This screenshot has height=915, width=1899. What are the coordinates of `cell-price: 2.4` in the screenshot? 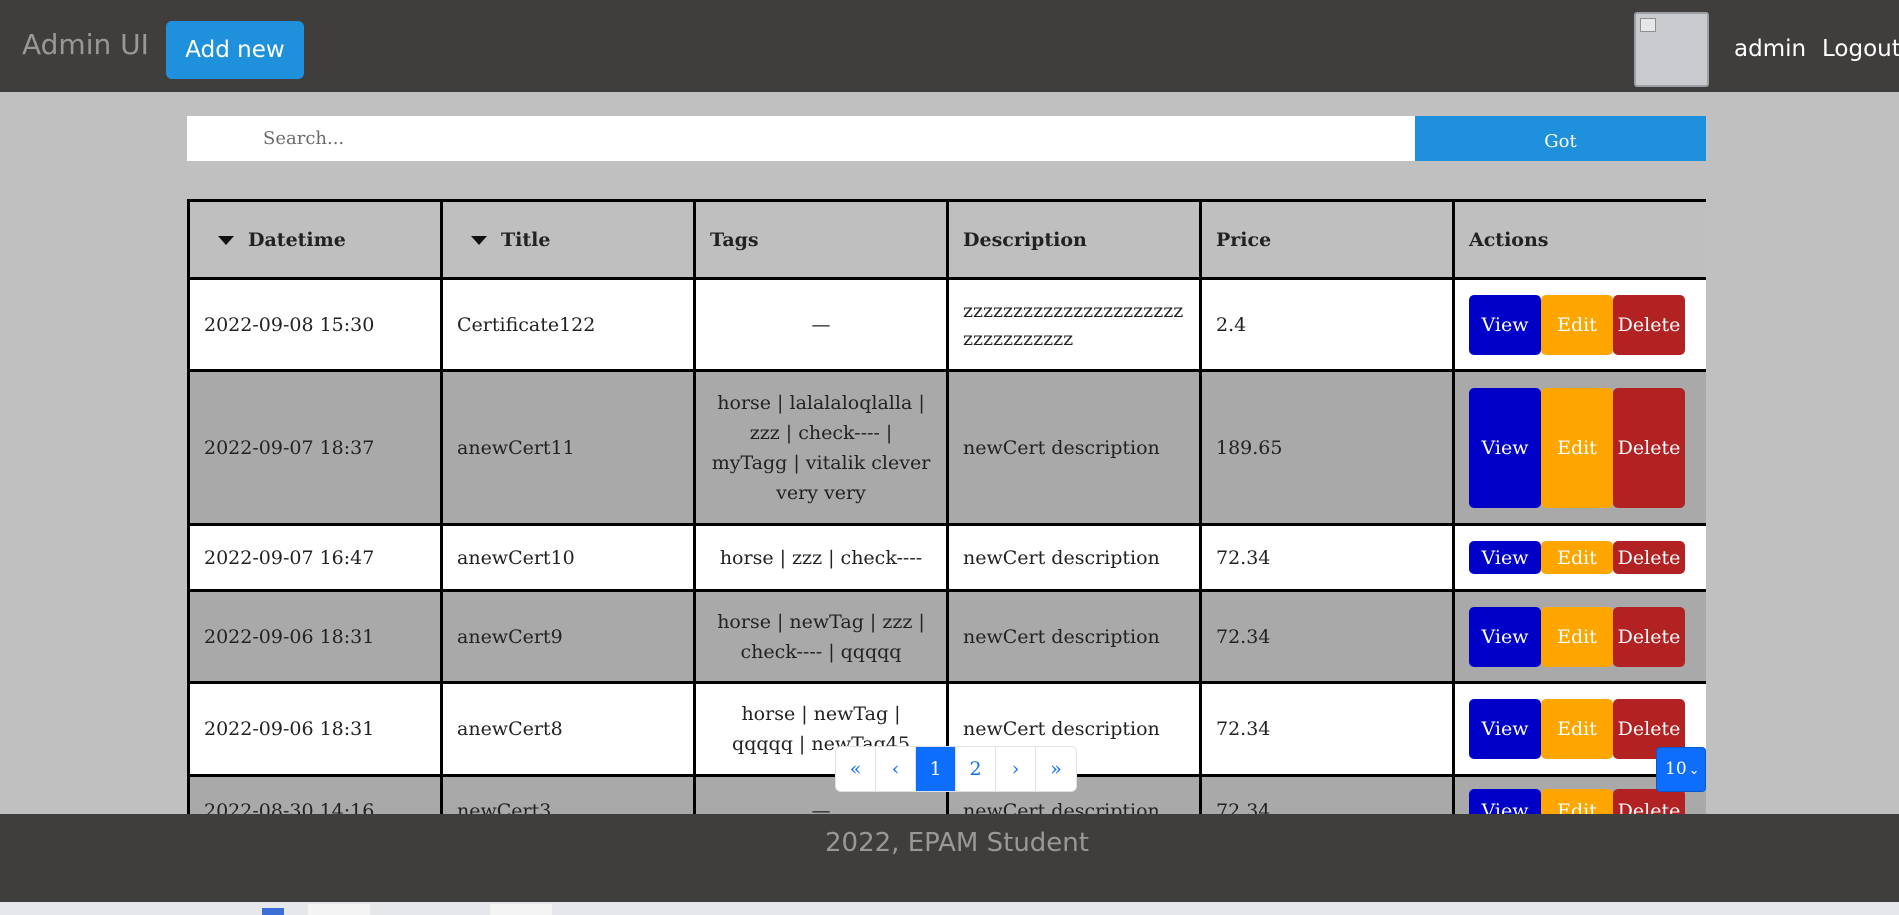 It's located at (1327, 324).